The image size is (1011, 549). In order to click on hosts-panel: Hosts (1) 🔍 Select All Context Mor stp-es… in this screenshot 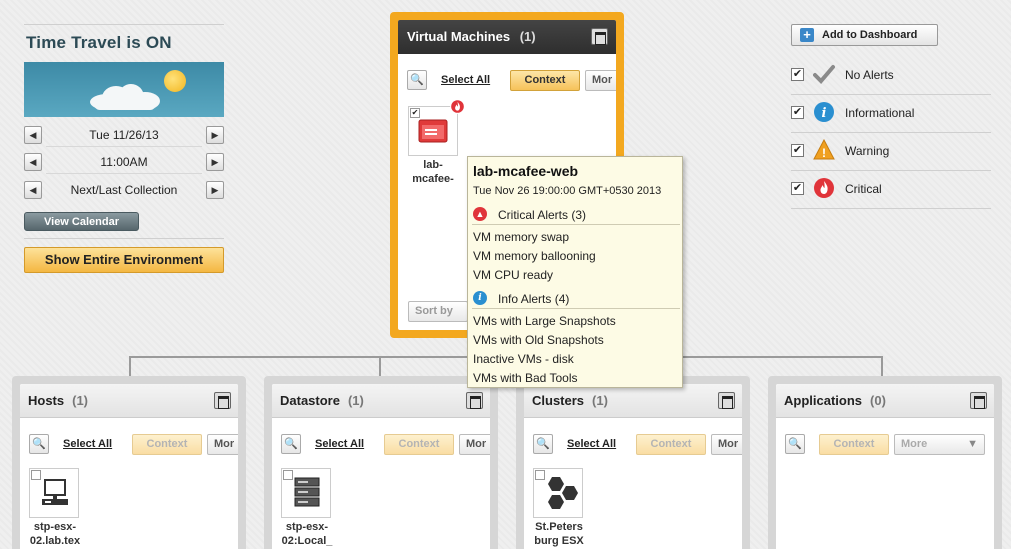, I will do `click(129, 462)`.